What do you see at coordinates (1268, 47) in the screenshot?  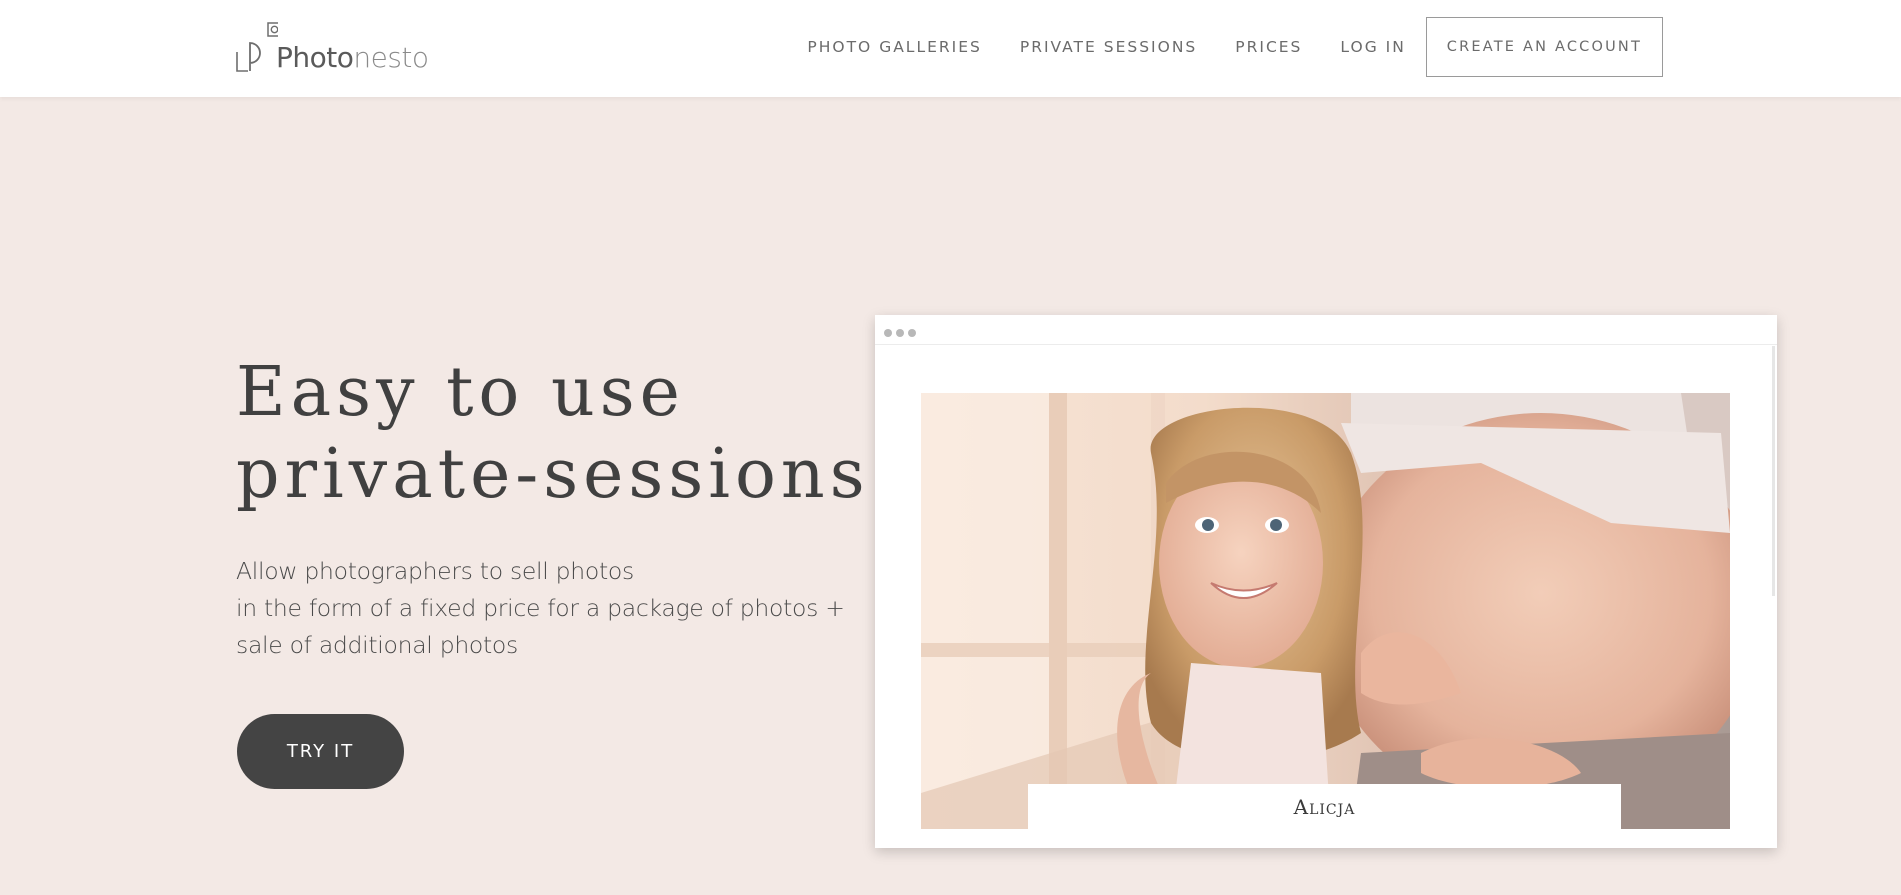 I see `nav-prices: PRICES` at bounding box center [1268, 47].